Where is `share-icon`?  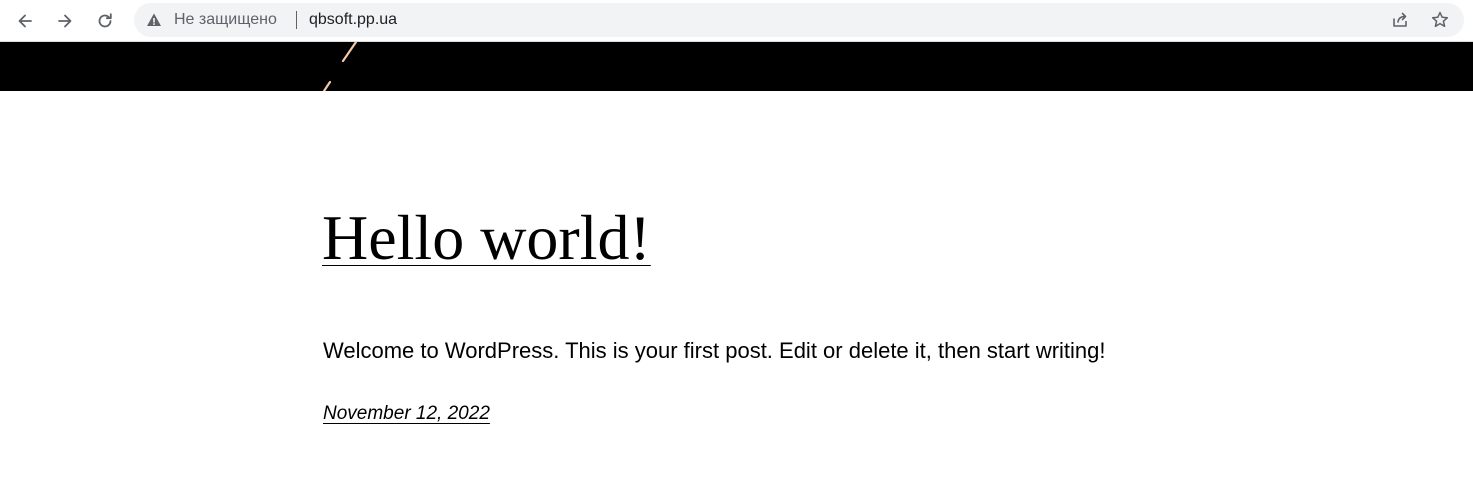
share-icon is located at coordinates (1400, 20).